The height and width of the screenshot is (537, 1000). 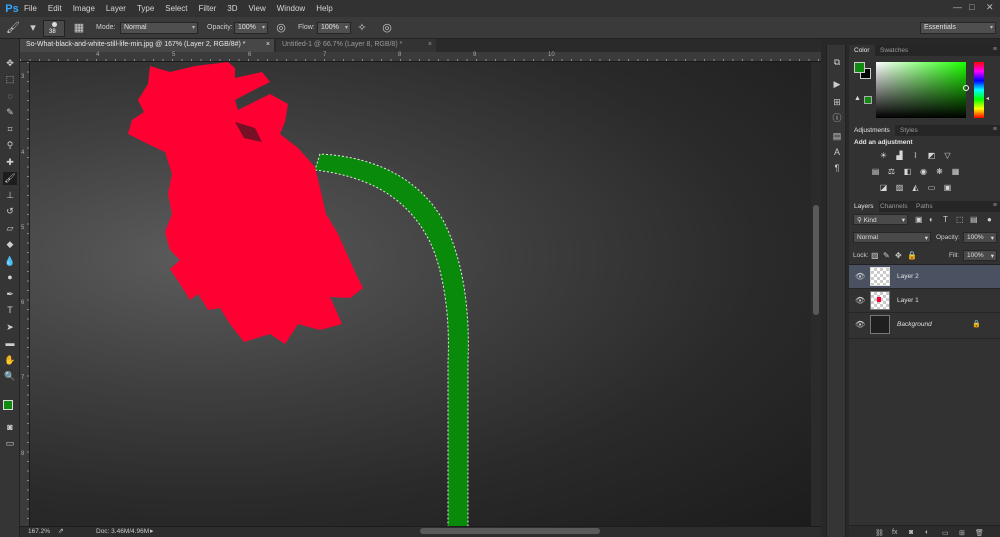 What do you see at coordinates (947, 188) in the screenshot?
I see `selective-color-icon: ▣` at bounding box center [947, 188].